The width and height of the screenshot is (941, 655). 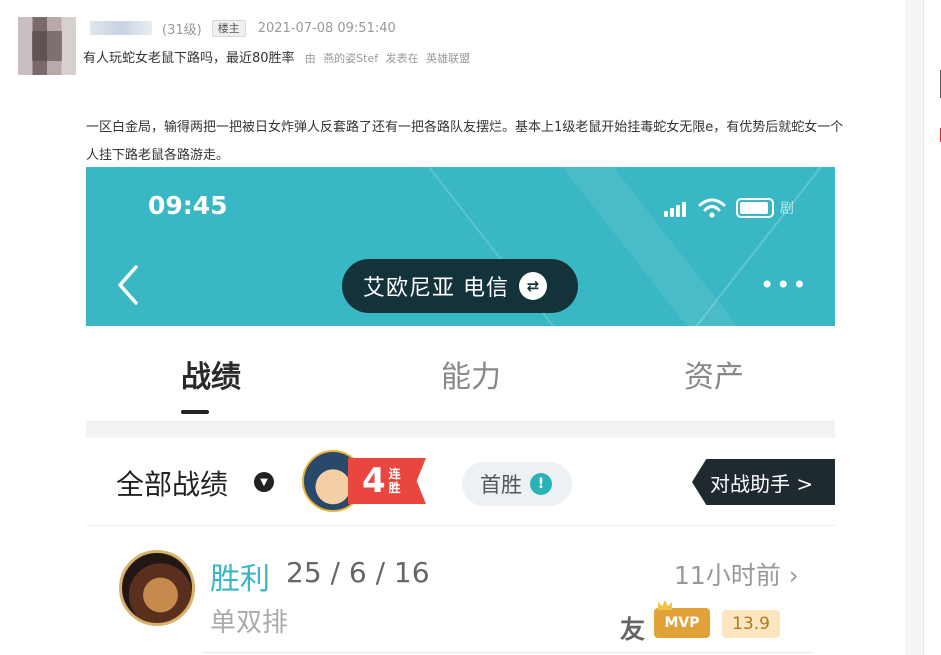 I want to click on tab-assets: 资产, so click(x=714, y=374).